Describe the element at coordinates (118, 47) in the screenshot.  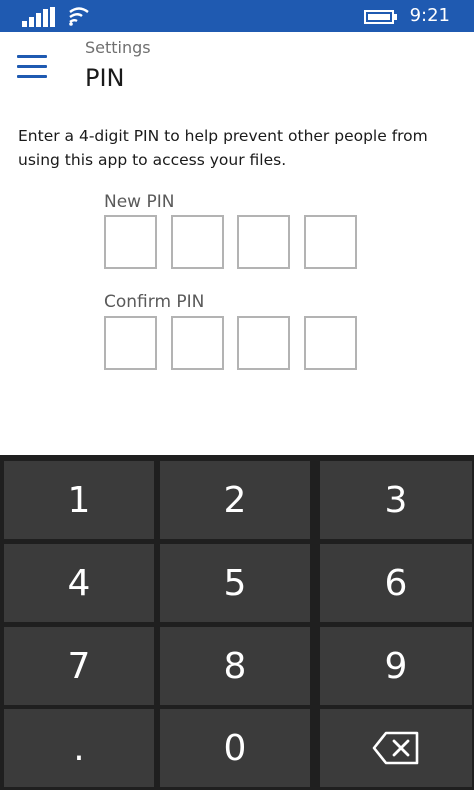
I see `breadcrumb: Settings` at that location.